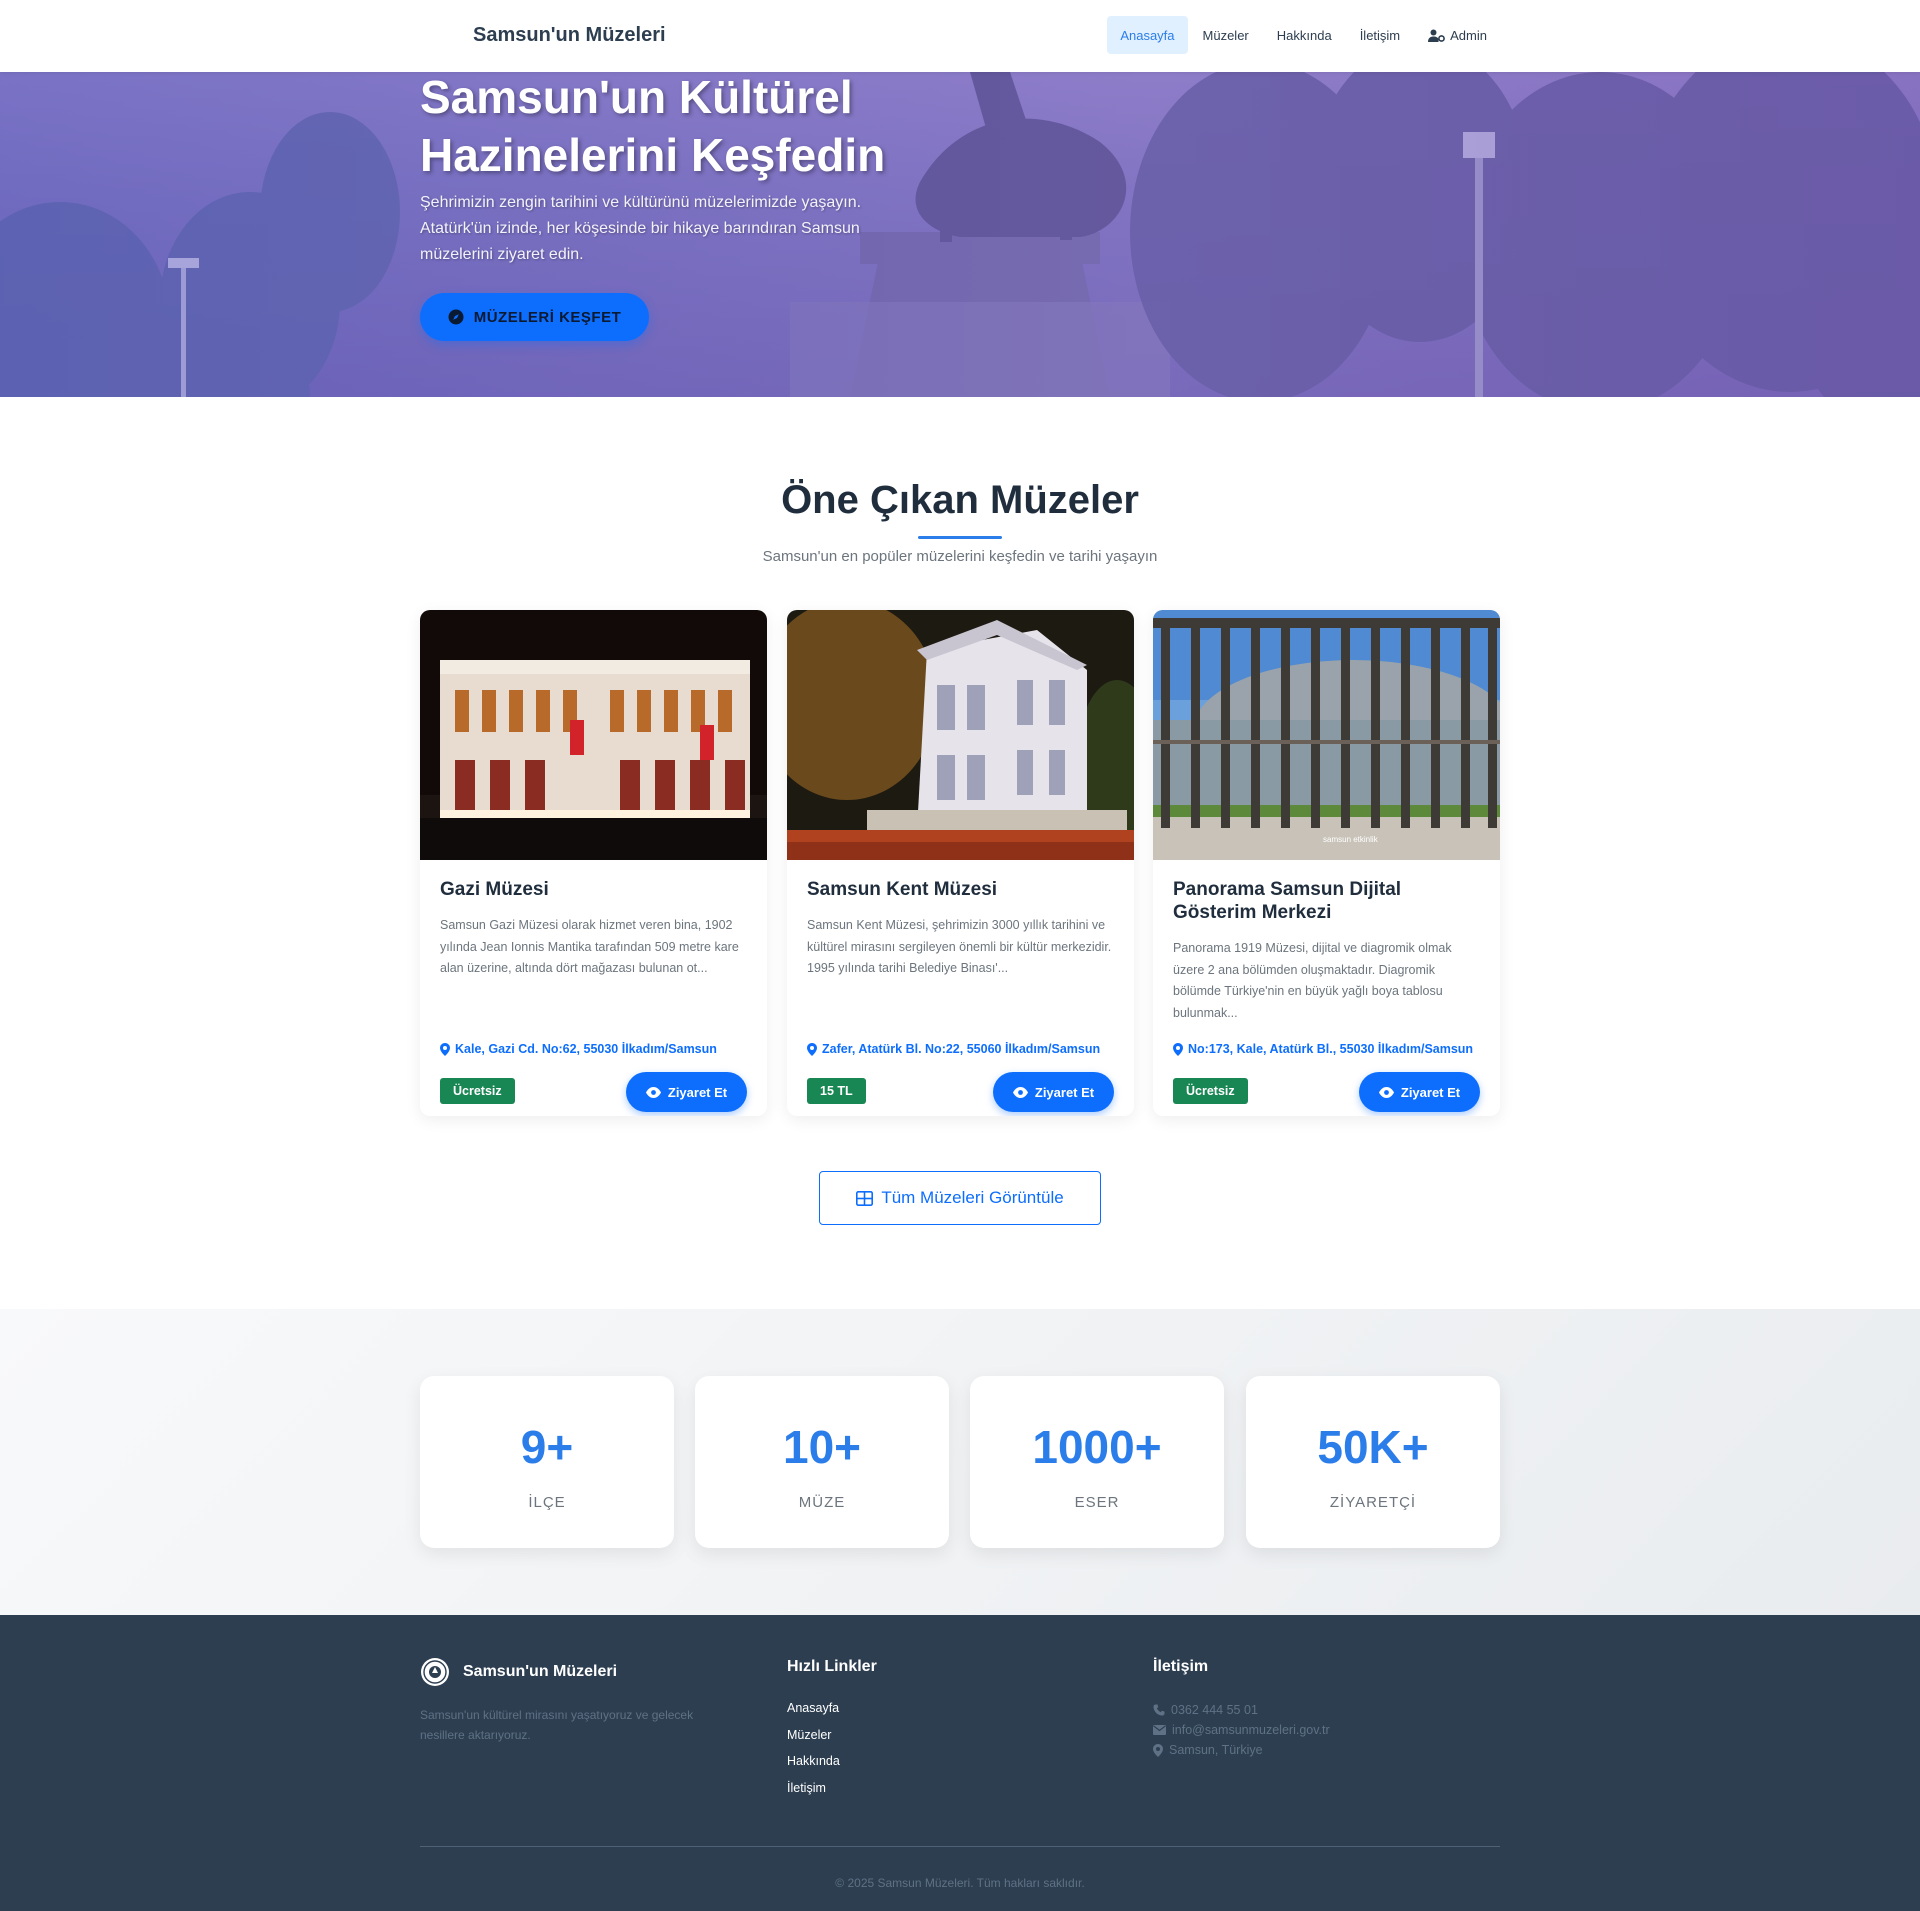 The height and width of the screenshot is (1911, 1920). I want to click on main-nav: Anasayfa Müzeler Hakkında İletişim Admin, so click(1303, 35).